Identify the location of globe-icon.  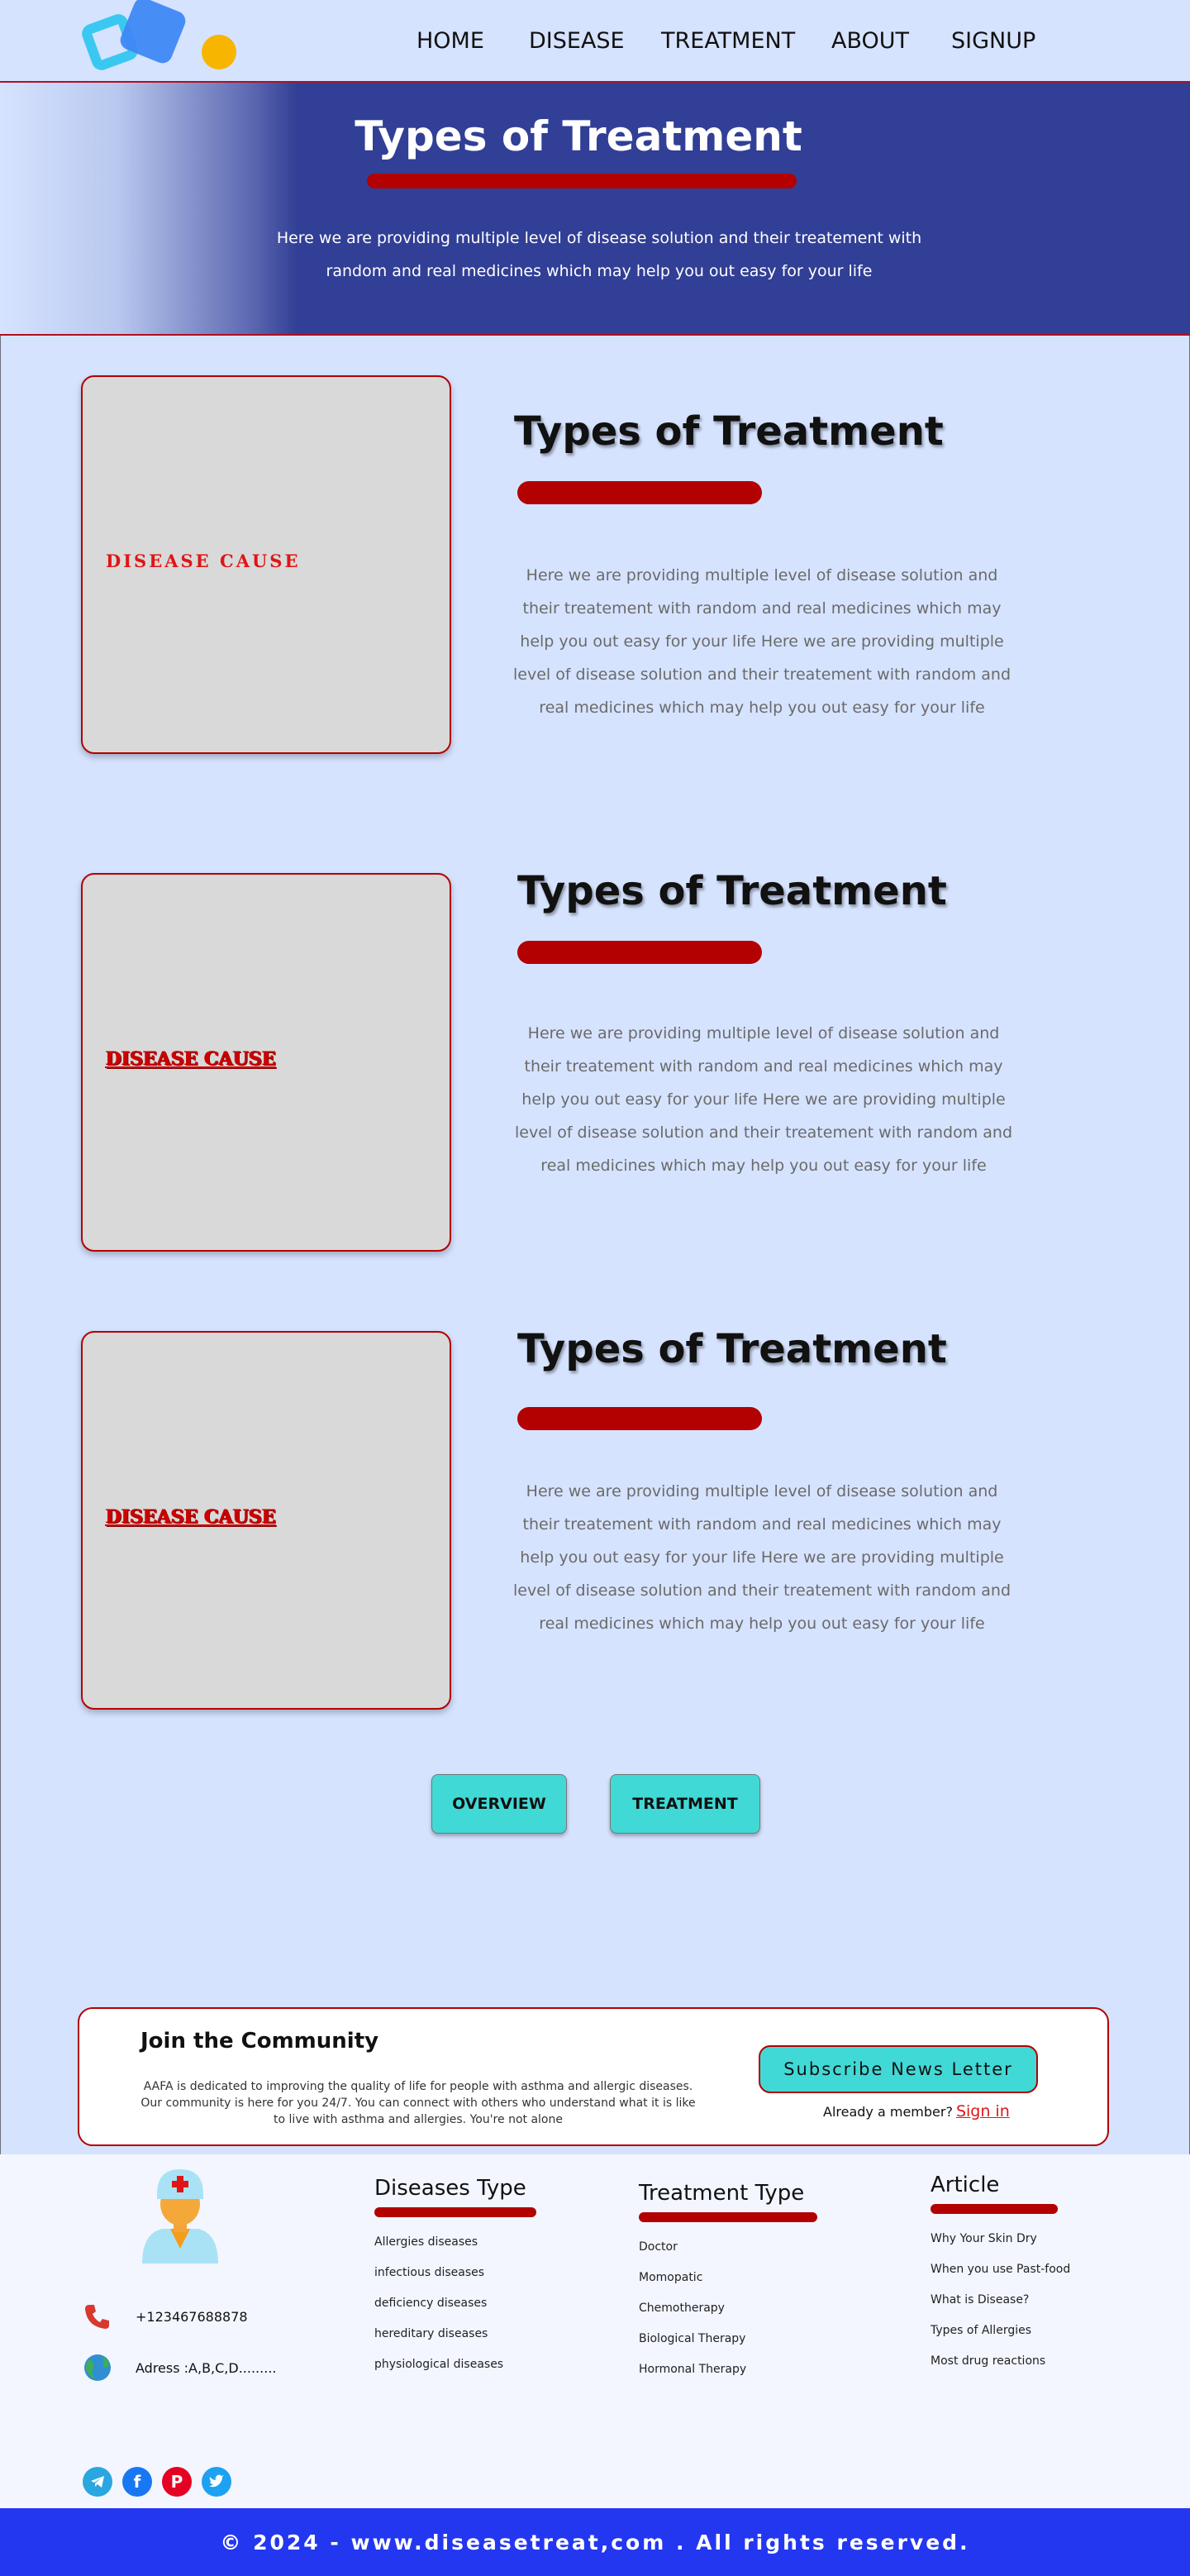
(97, 2367).